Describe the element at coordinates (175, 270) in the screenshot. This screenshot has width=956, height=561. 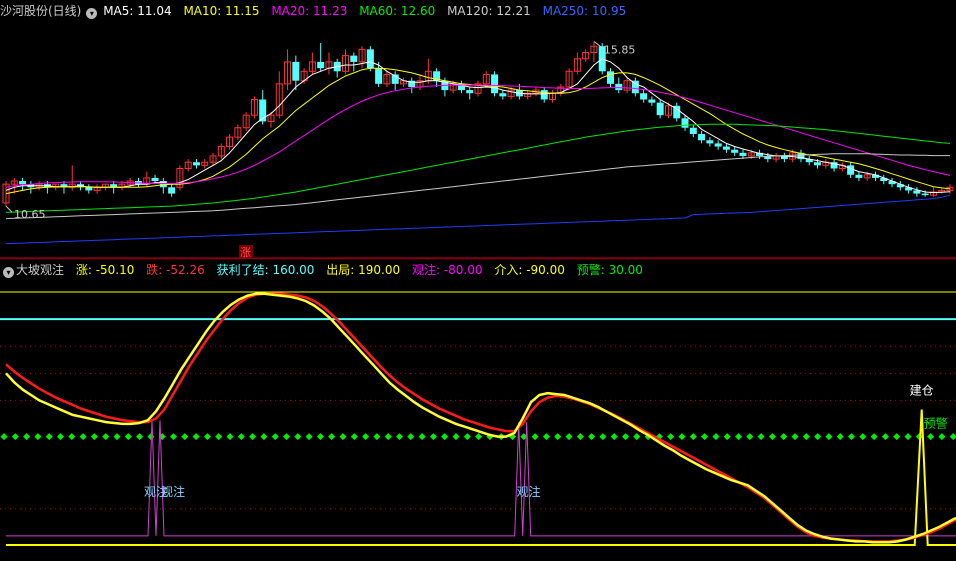
I see `die-value: 跌: -52.26` at that location.